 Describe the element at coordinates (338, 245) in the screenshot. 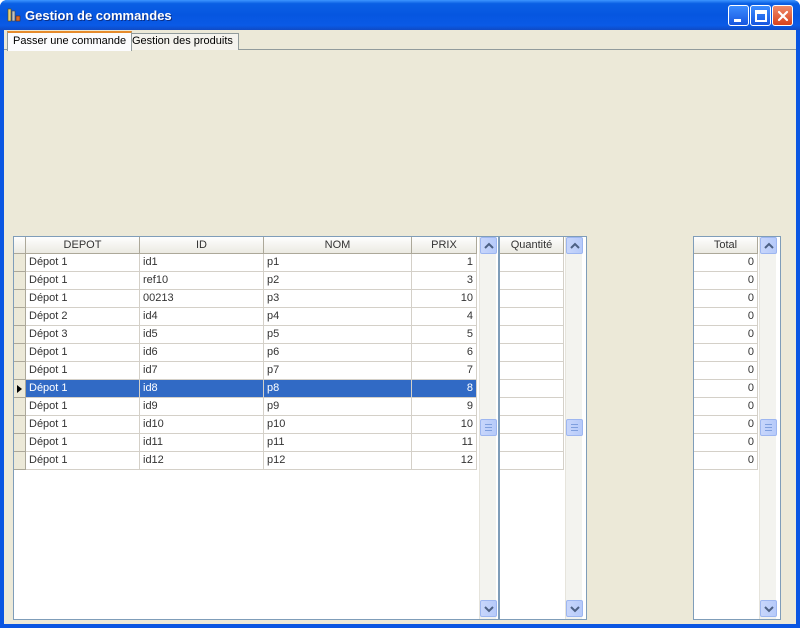

I see `column-header-nom: NOM` at that location.